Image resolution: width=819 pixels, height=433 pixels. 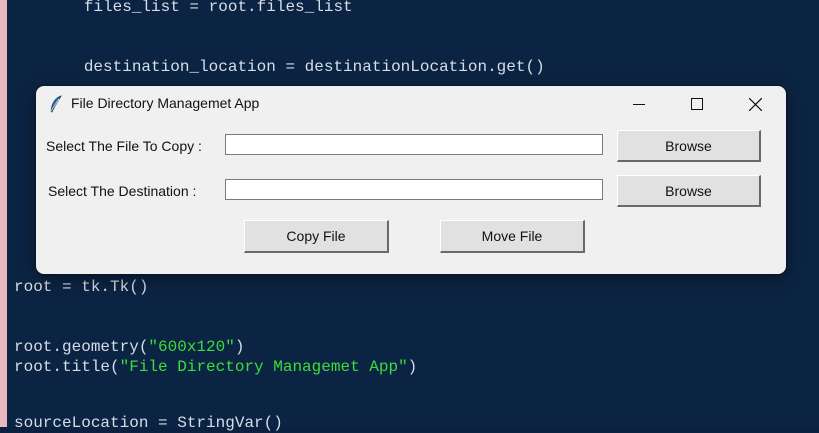 I want to click on title-bar: File Directory Managemet App, so click(x=411, y=104).